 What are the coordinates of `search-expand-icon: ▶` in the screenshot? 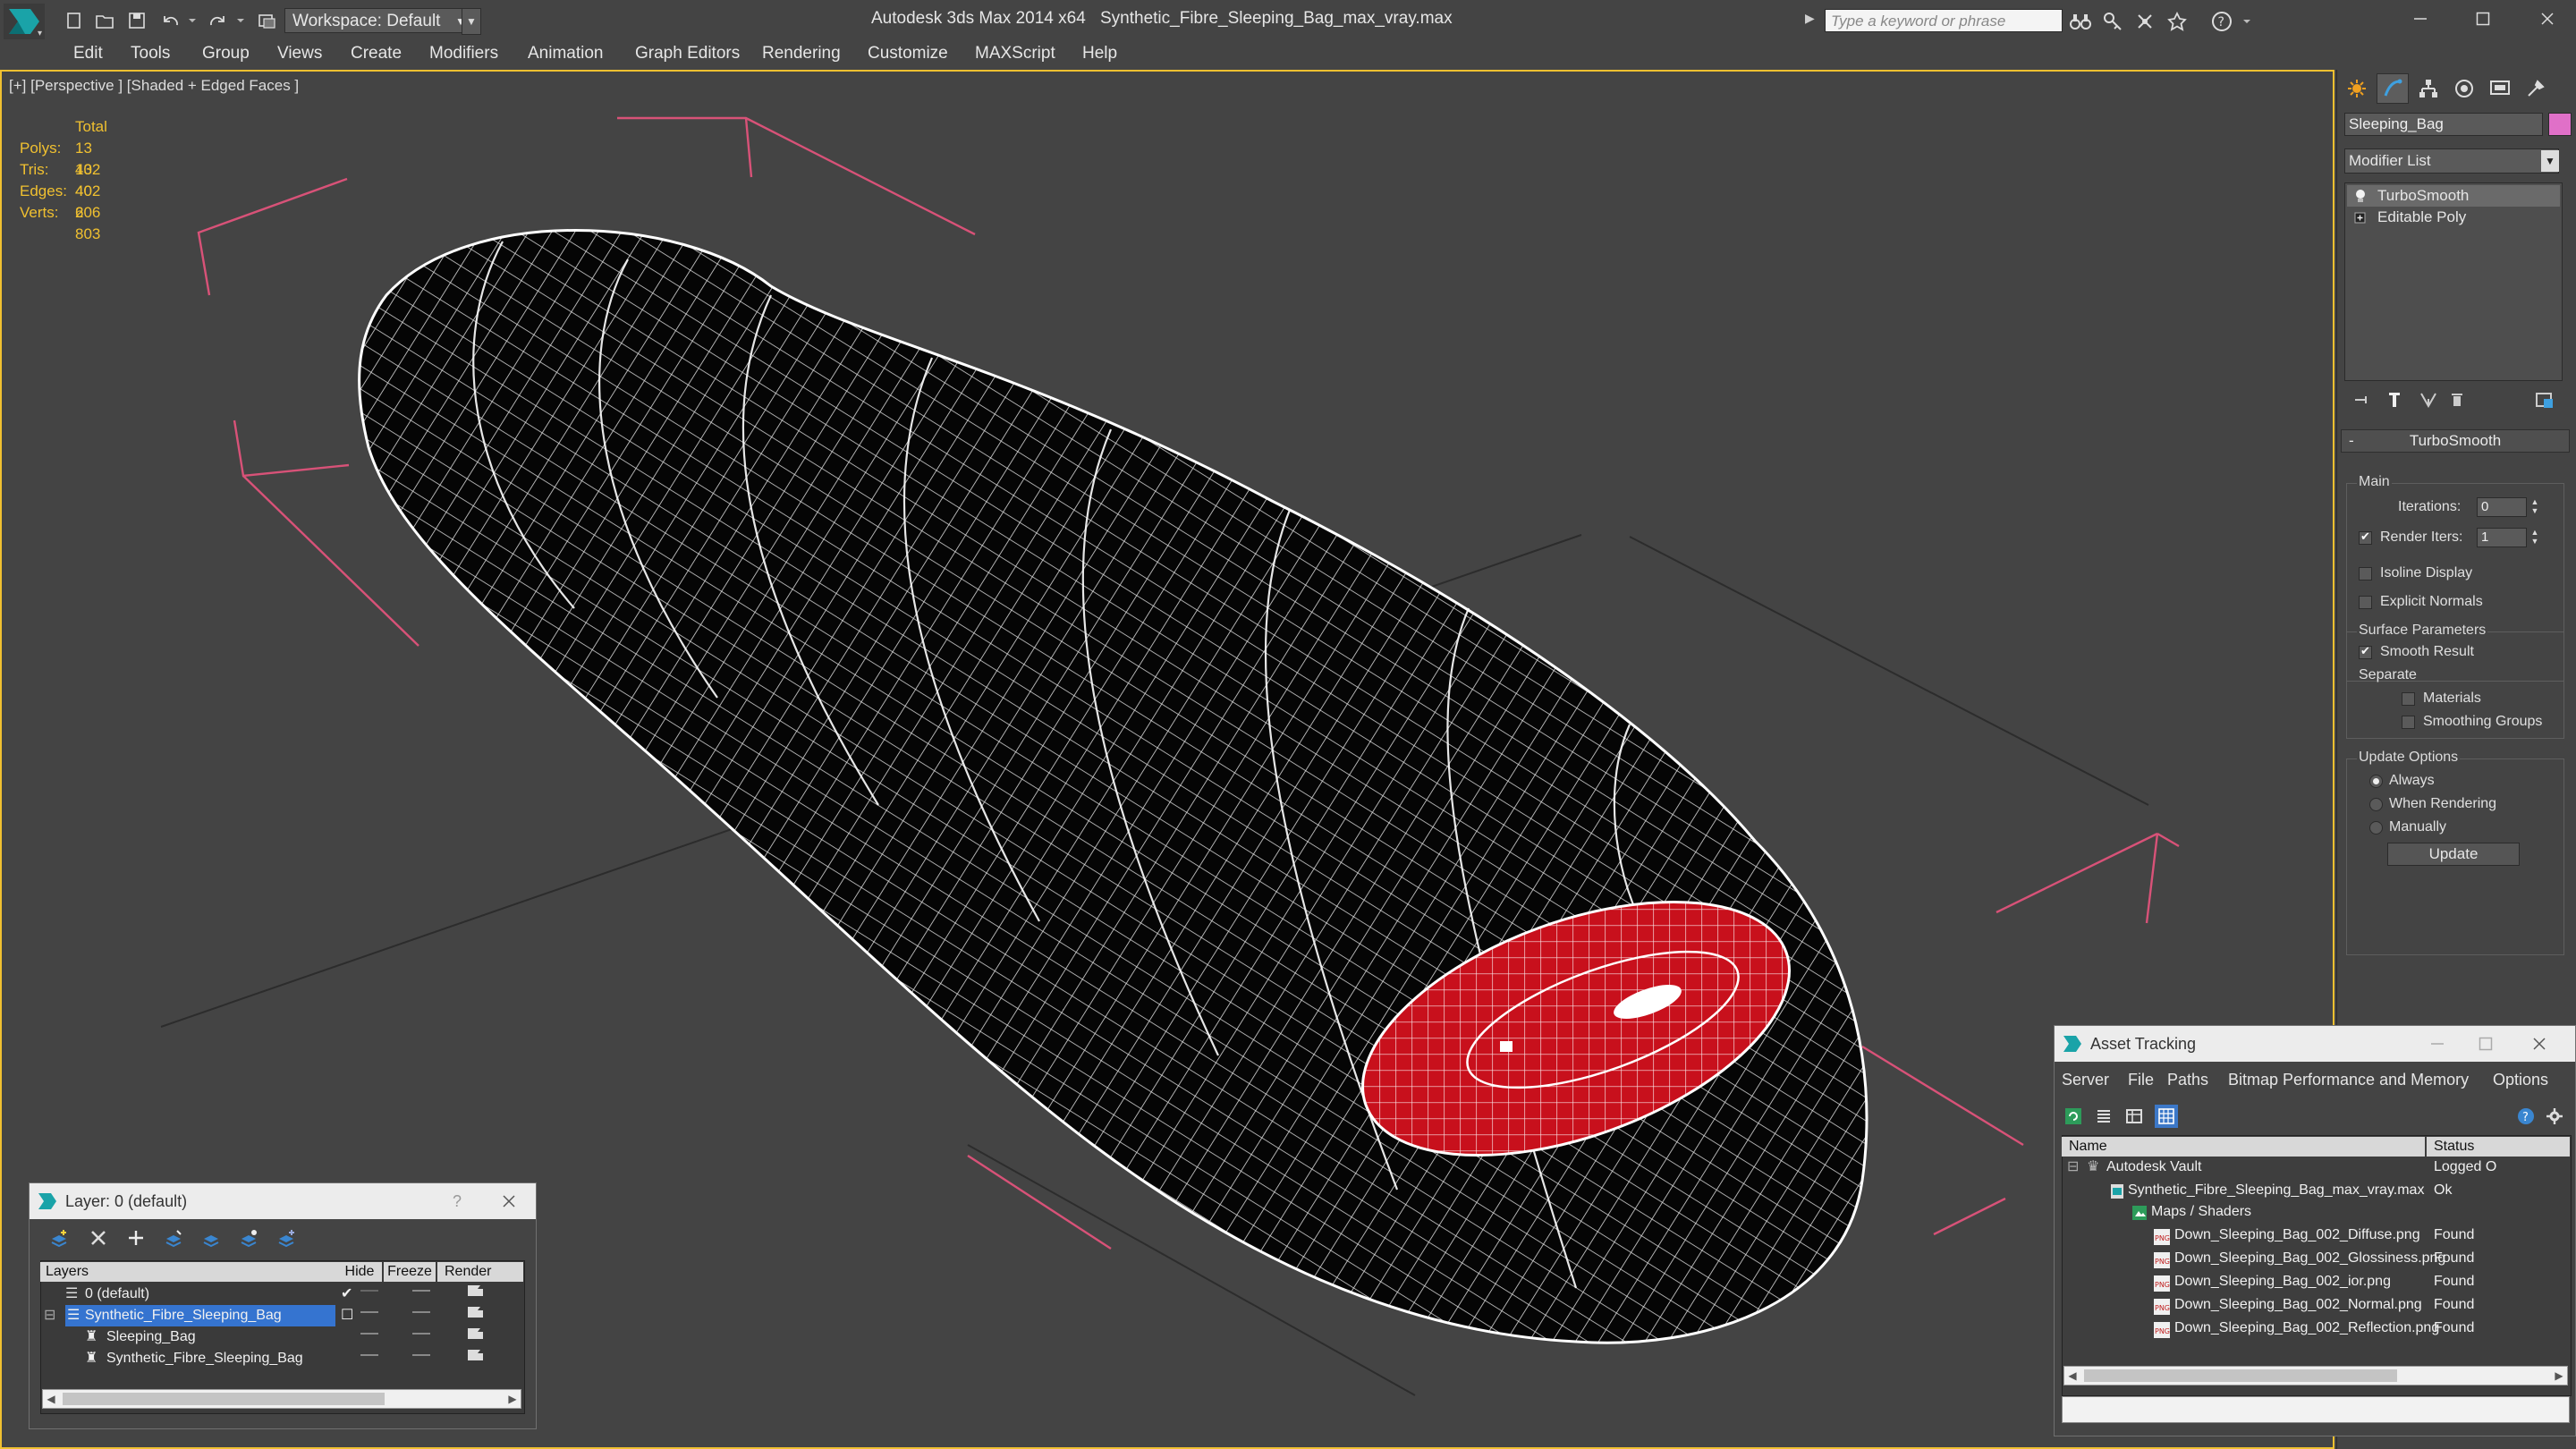 It's located at (1810, 18).